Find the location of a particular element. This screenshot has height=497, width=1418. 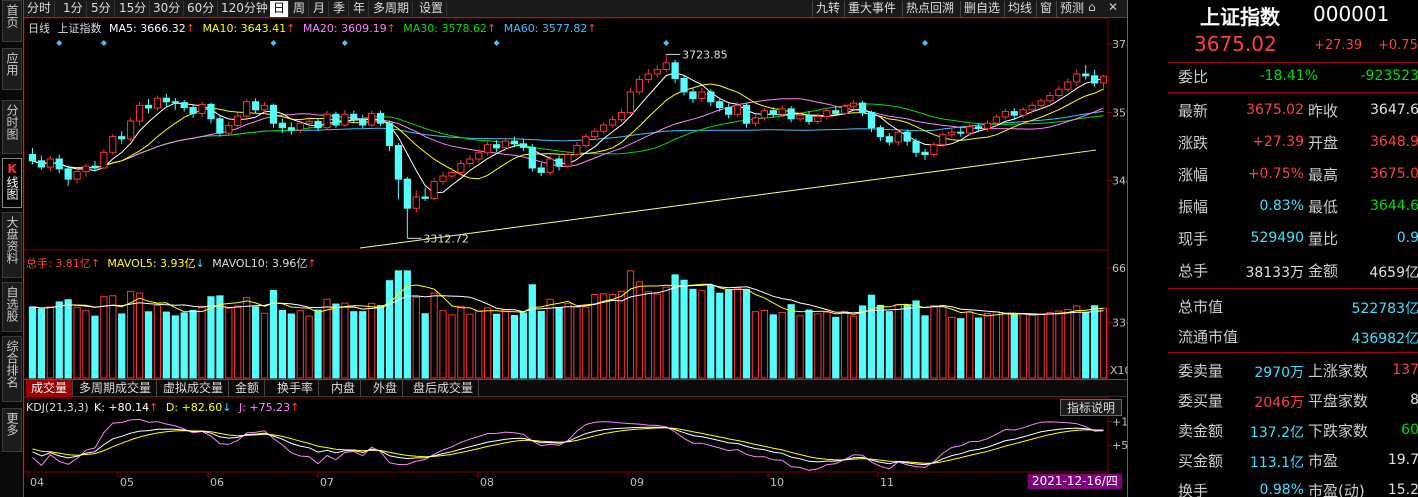

nav-more: 更多 is located at coordinates (12, 430).